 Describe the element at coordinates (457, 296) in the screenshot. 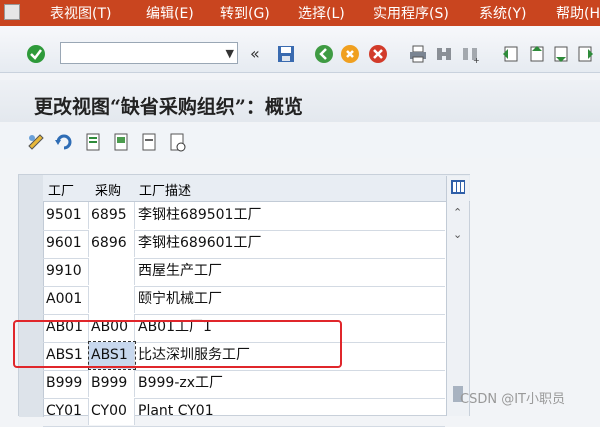

I see `vertical-scrollbar: ⌃ ⌄` at that location.